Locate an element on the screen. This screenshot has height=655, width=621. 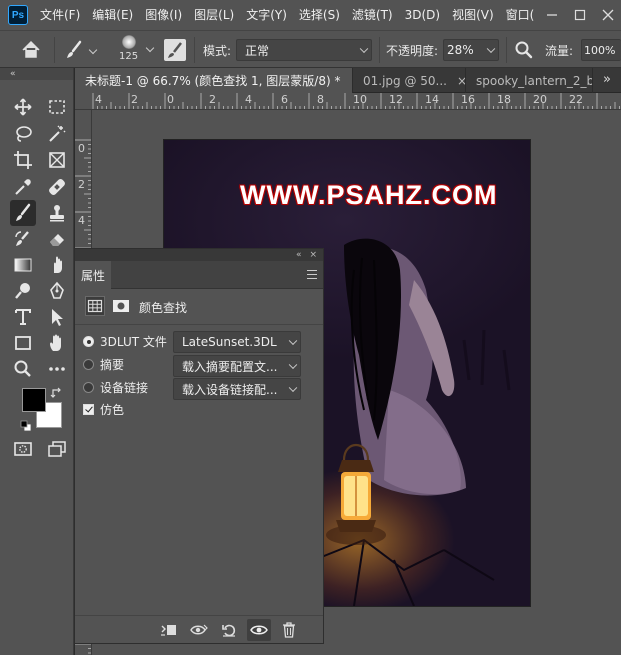
path-selection-tool is located at coordinates (57, 317).